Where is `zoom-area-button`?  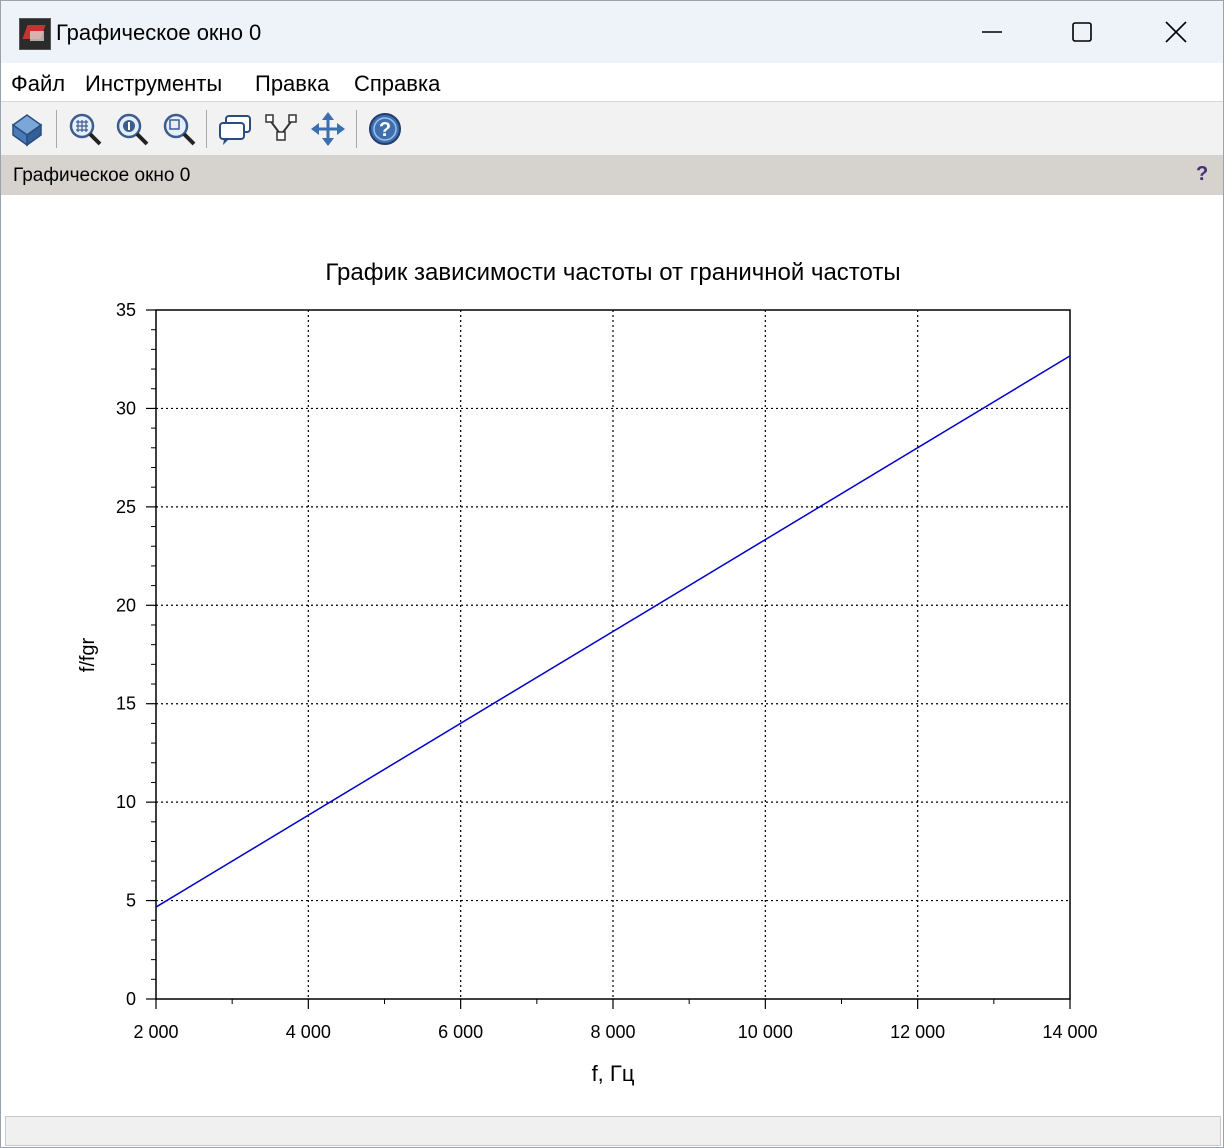 zoom-area-button is located at coordinates (179, 129).